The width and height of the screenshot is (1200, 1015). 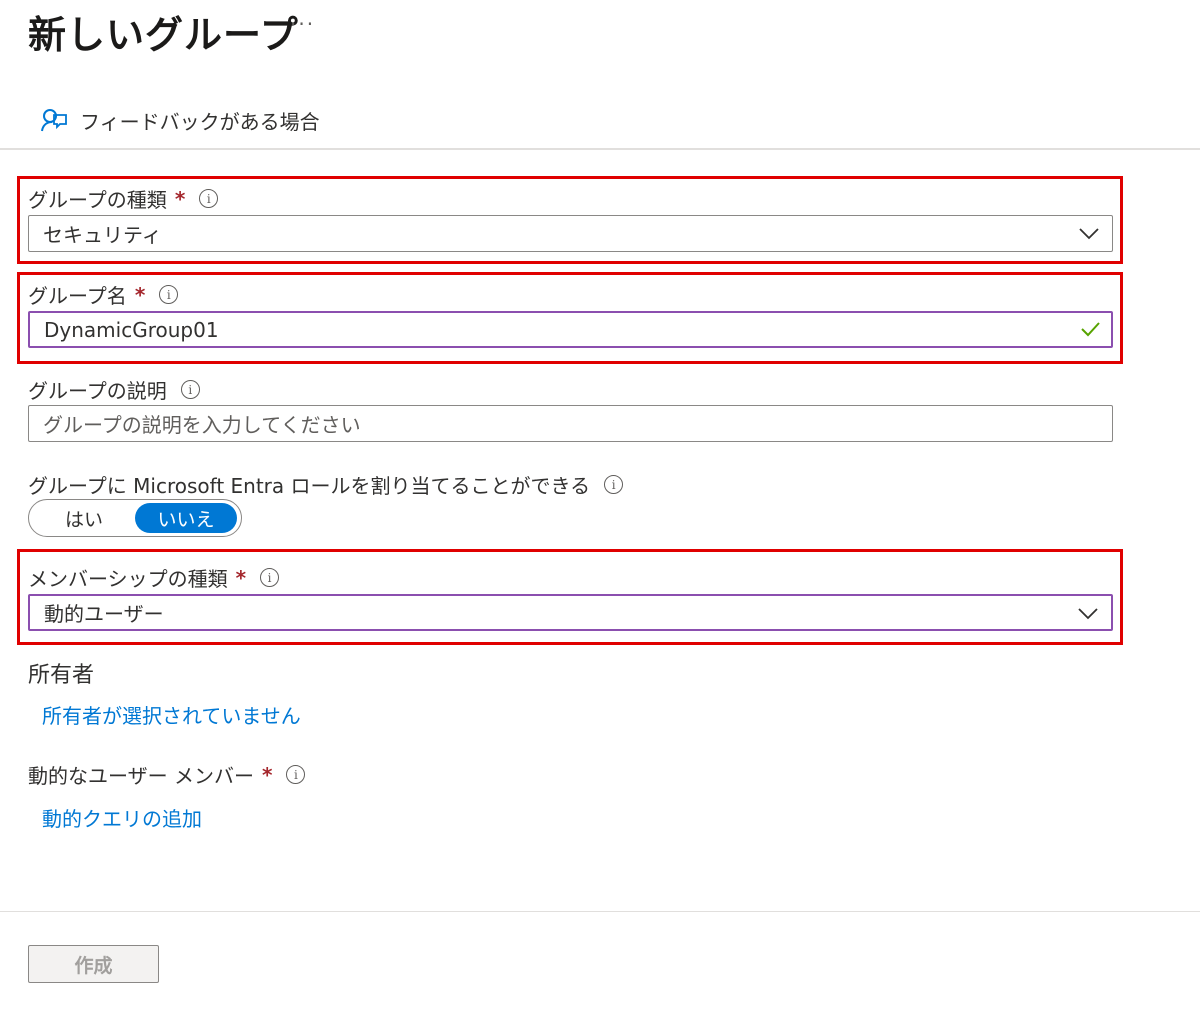 What do you see at coordinates (570, 597) in the screenshot?
I see `highlight-membership-type` at bounding box center [570, 597].